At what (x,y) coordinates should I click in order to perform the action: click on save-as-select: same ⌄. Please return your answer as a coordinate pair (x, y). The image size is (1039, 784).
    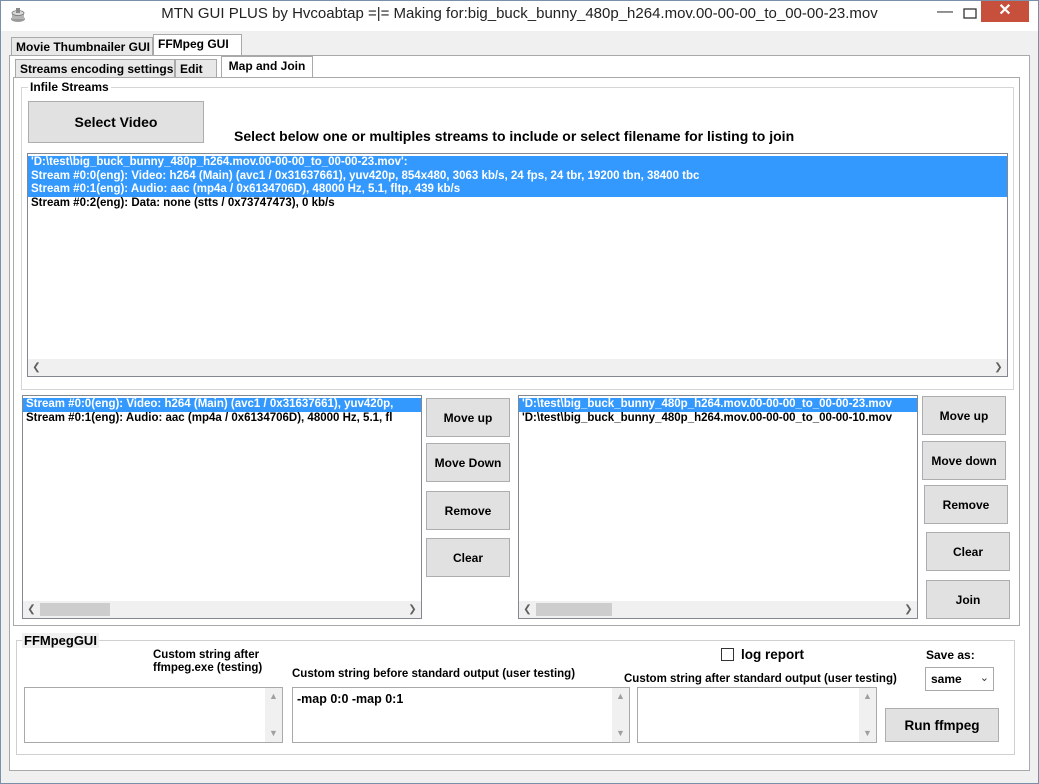
    Looking at the image, I should click on (959, 679).